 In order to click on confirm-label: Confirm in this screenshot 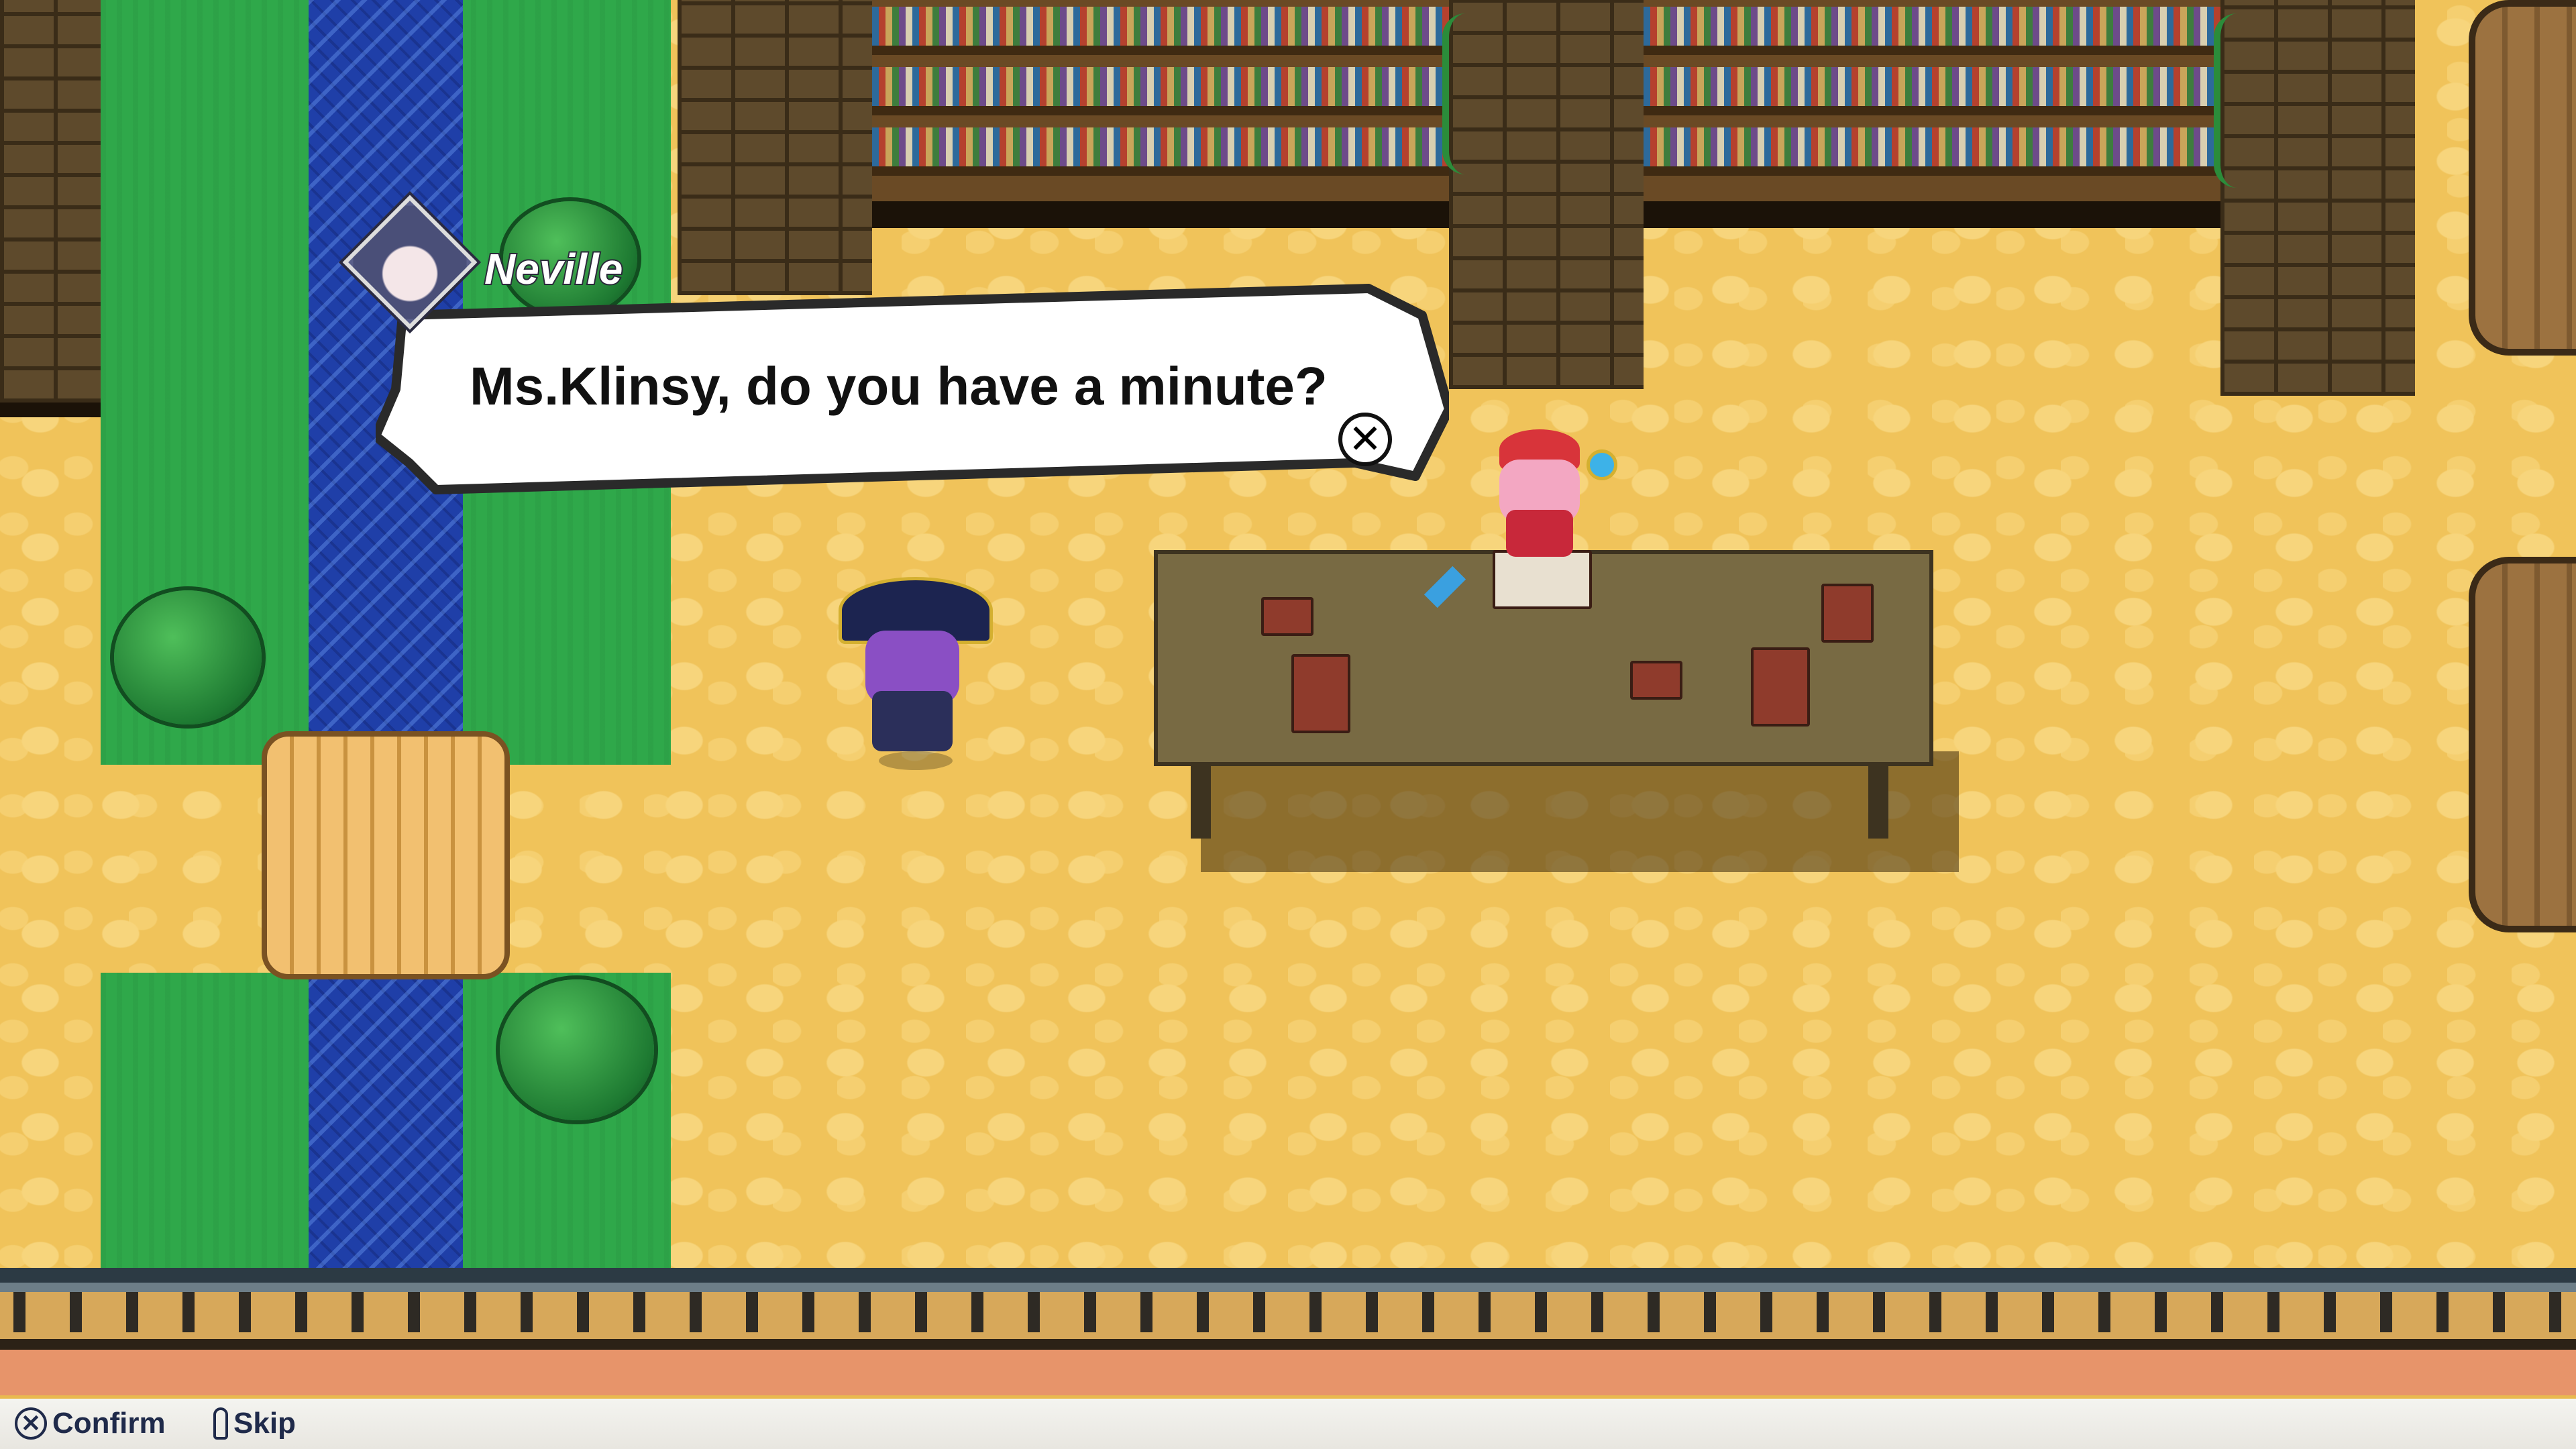, I will do `click(109, 1423)`.